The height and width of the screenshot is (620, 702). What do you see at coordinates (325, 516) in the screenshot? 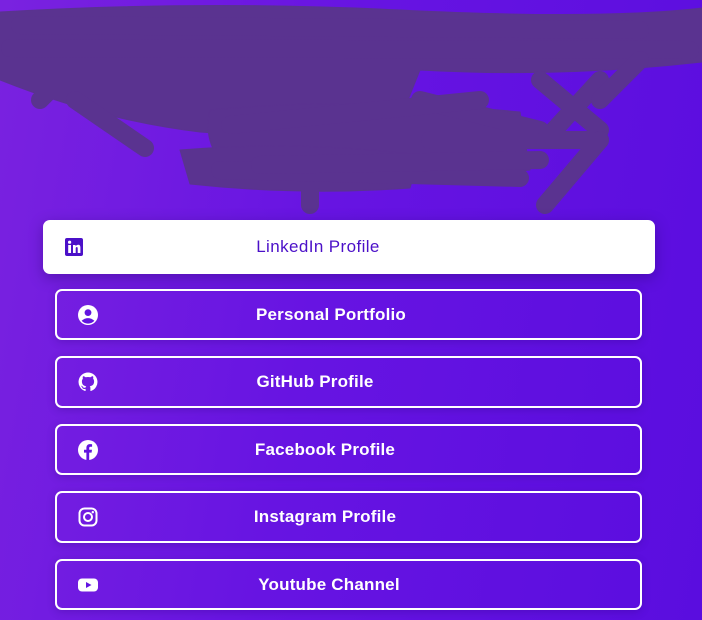
I see `instagram-profile-label: Instagram Profile` at bounding box center [325, 516].